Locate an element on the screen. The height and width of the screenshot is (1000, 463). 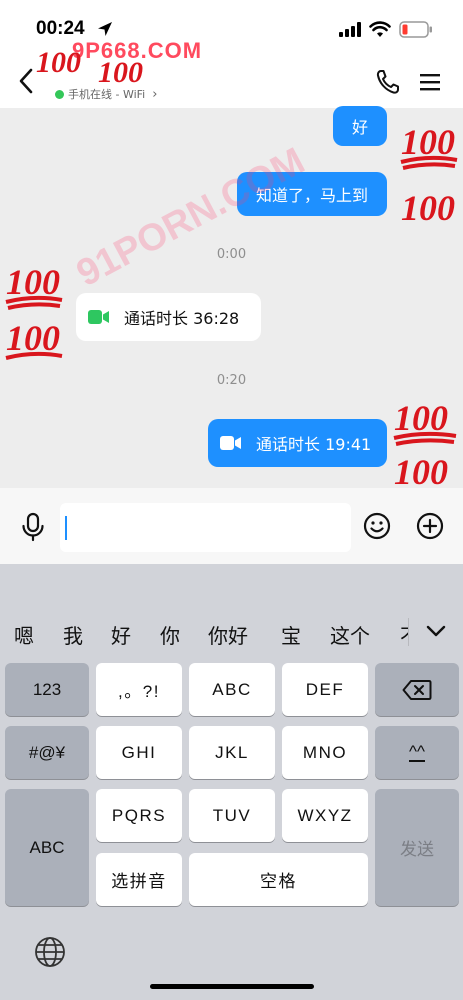
message-timestamp: 0:00 is located at coordinates (231, 254).